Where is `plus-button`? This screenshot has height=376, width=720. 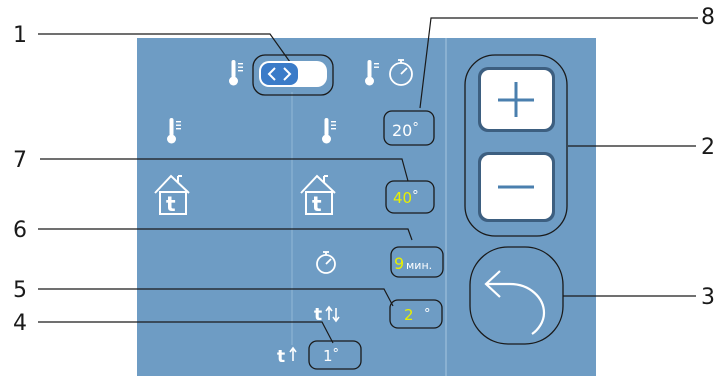 plus-button is located at coordinates (516, 99).